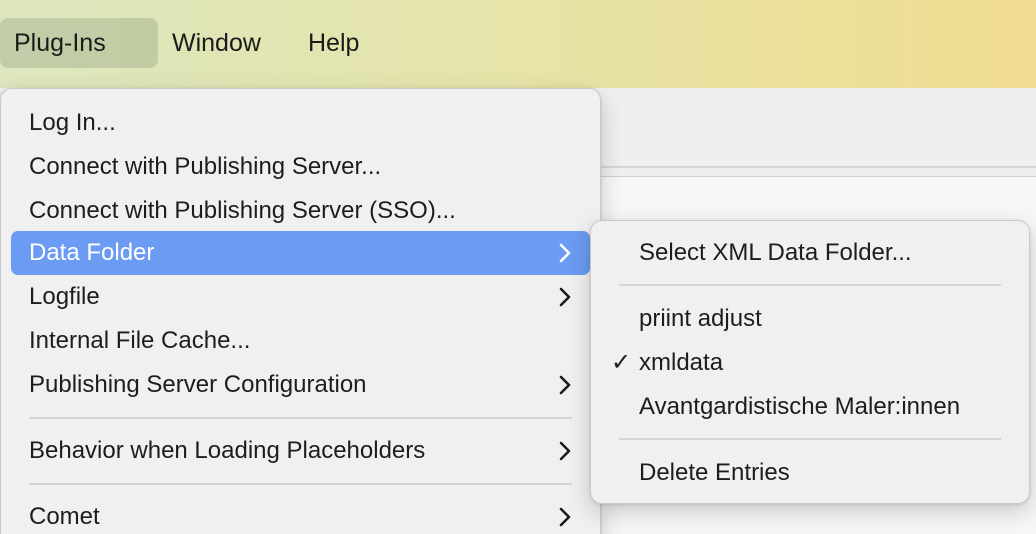 Image resolution: width=1036 pixels, height=534 pixels. Describe the element at coordinates (333, 43) in the screenshot. I see `menubar-help: Help` at that location.